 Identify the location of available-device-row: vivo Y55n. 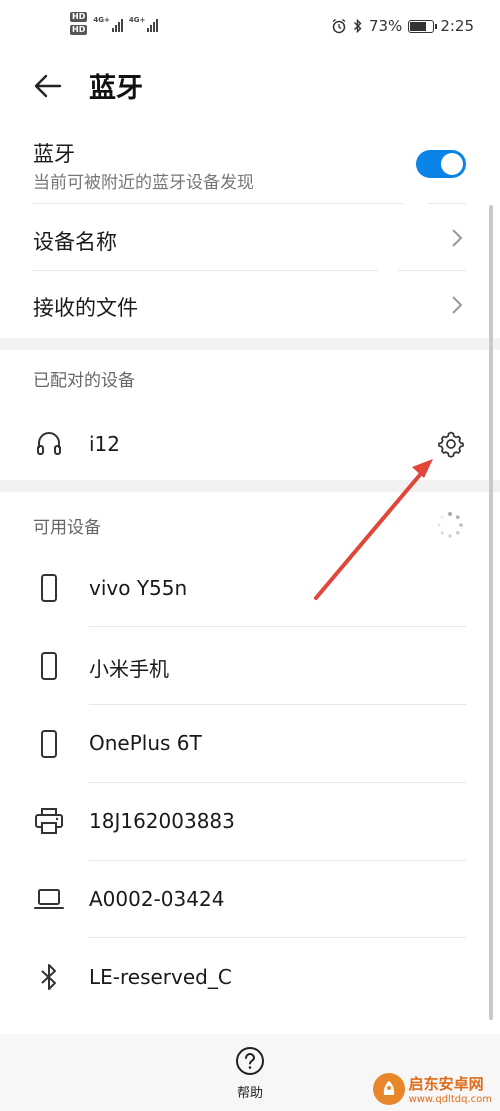
(250, 588).